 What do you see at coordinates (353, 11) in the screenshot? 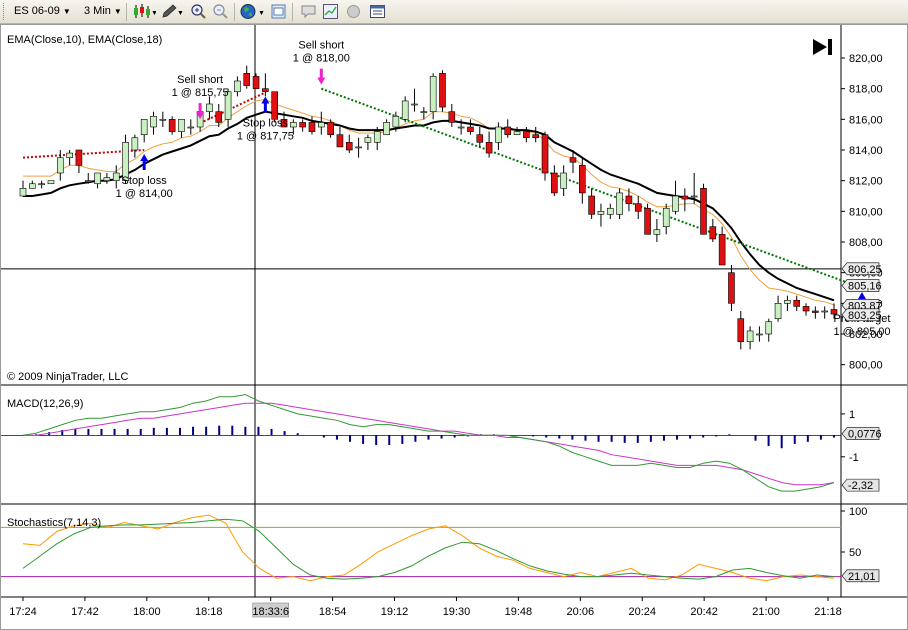
I see `record-icon` at bounding box center [353, 11].